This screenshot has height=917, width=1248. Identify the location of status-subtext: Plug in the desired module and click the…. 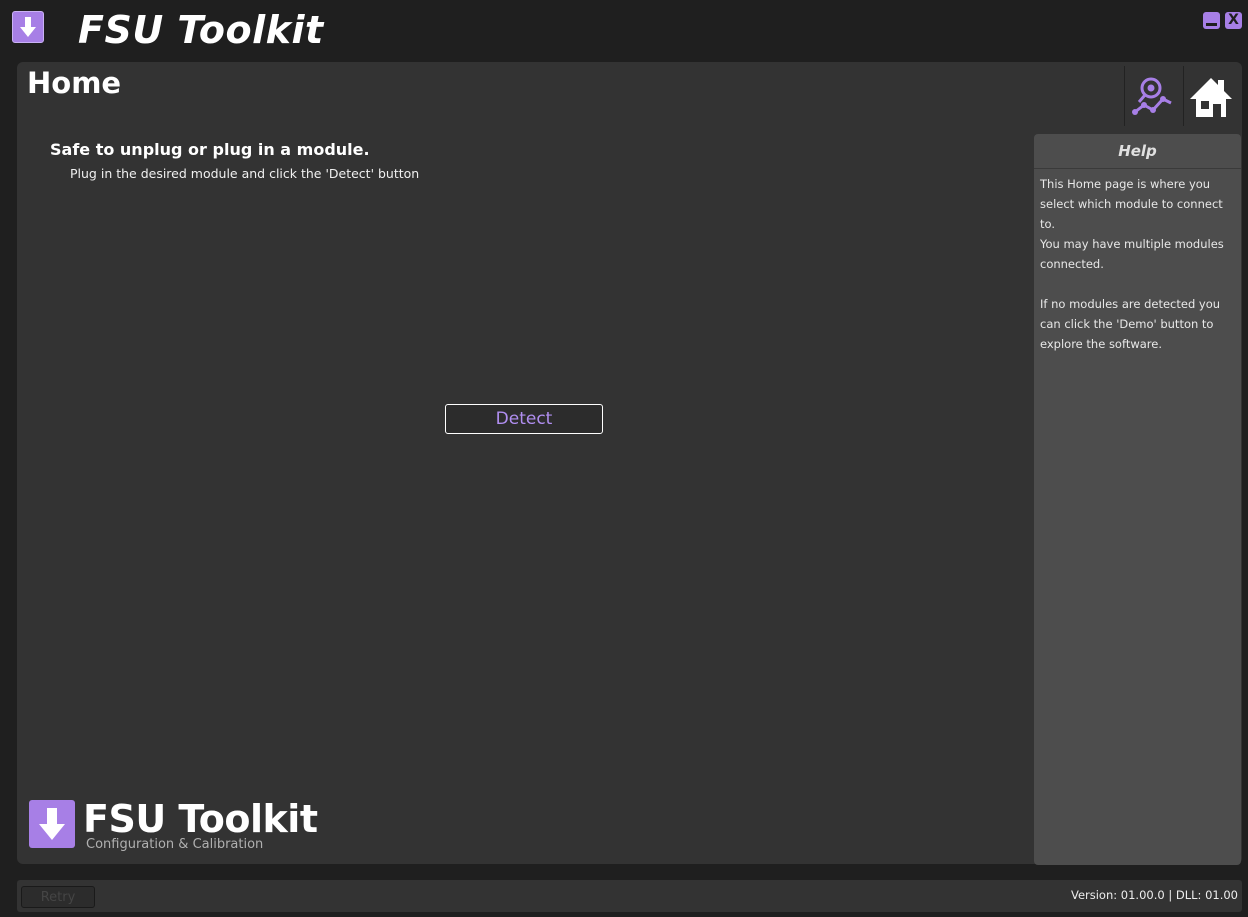
(245, 173).